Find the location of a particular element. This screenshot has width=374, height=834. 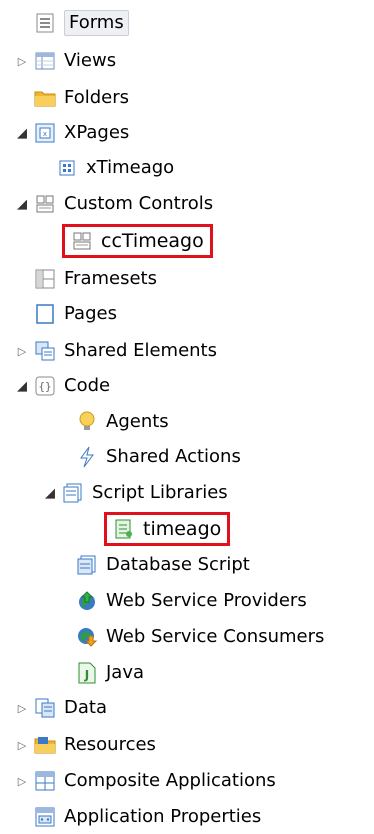

tree-item-label: XPages is located at coordinates (97, 132).